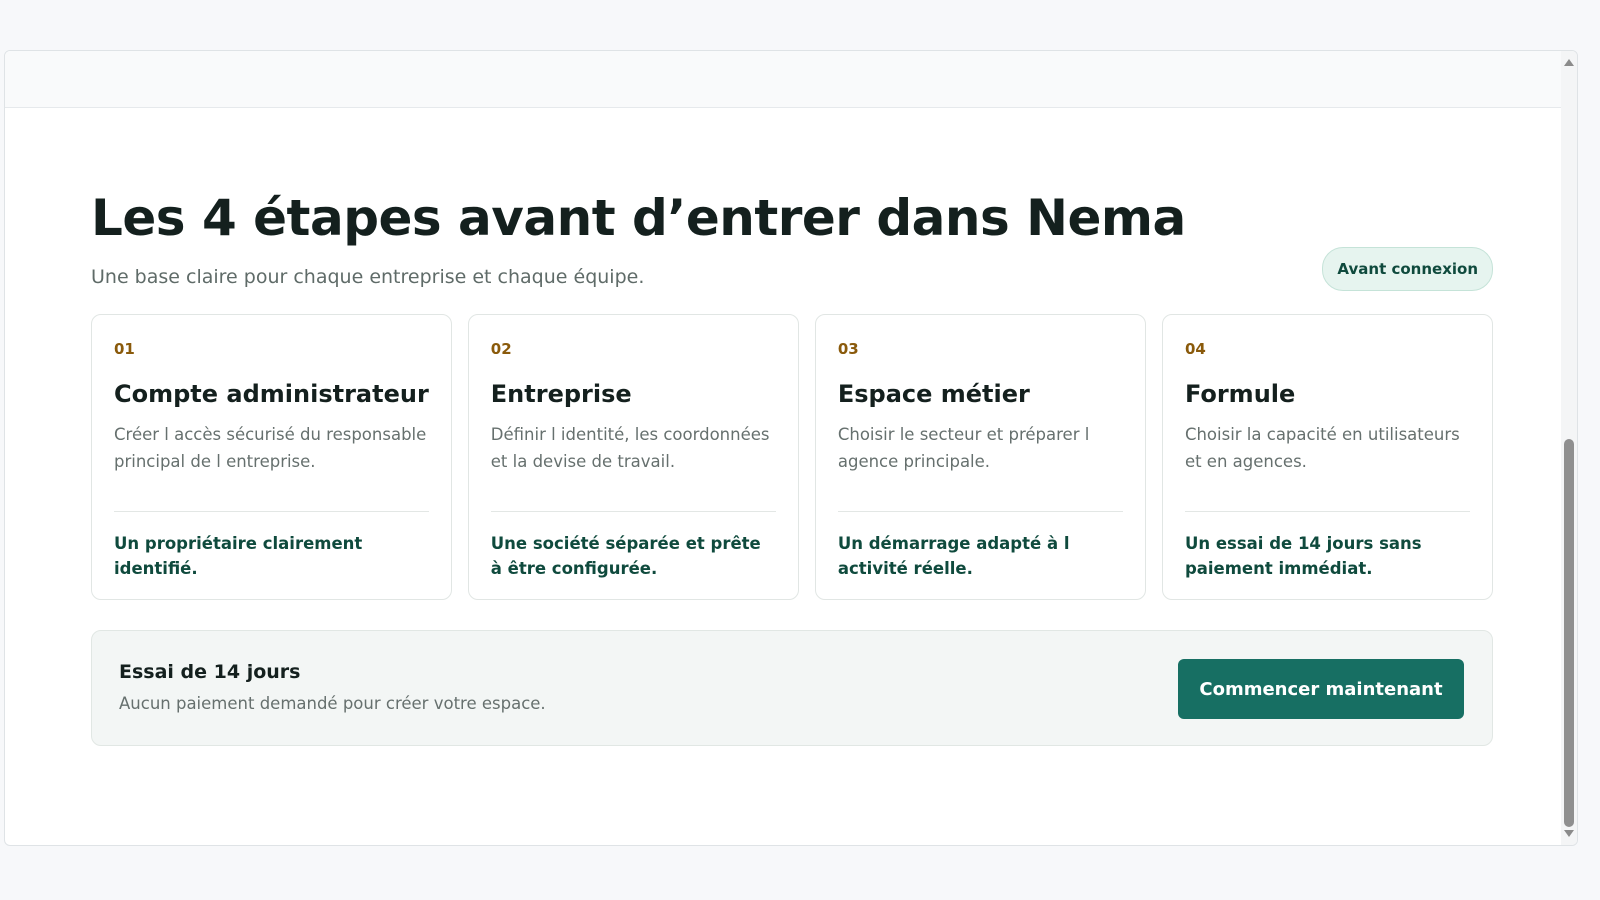 The image size is (1600, 900). I want to click on step-number: 03, so click(848, 349).